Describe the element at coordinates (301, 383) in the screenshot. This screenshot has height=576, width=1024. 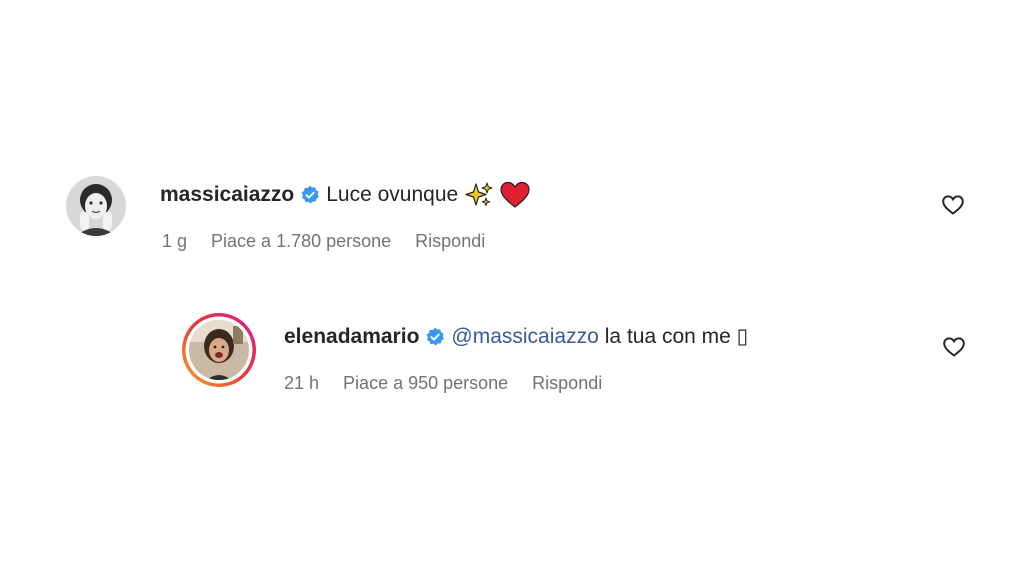
I see `reply-timestamp: 21 h` at that location.